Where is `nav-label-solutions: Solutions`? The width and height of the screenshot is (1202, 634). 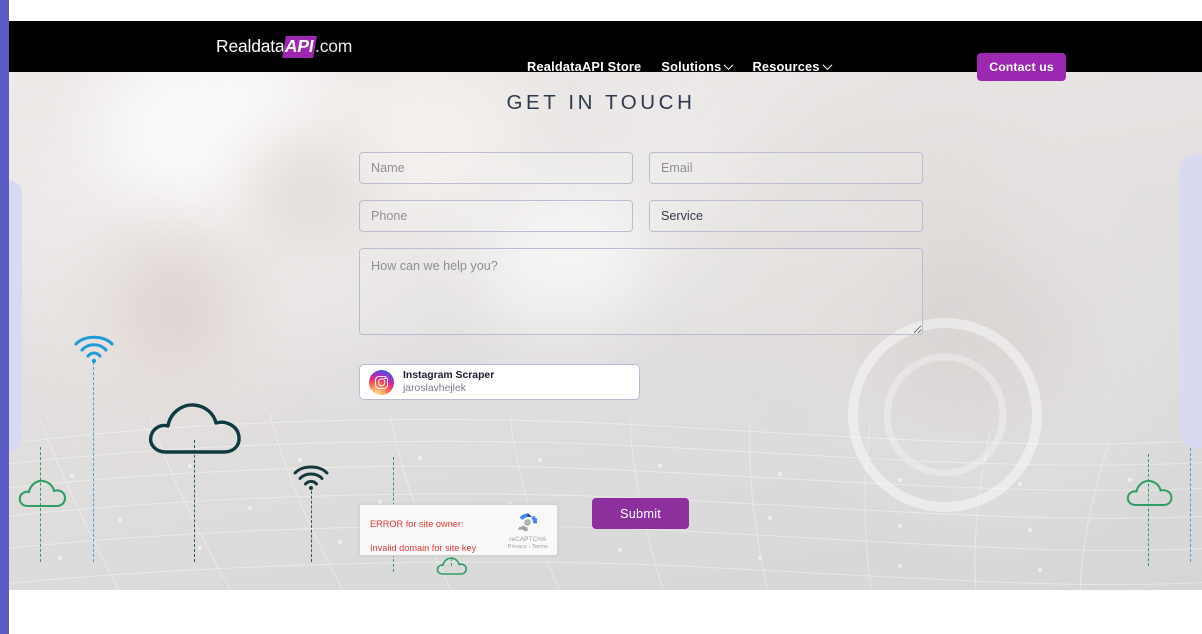 nav-label-solutions: Solutions is located at coordinates (691, 66).